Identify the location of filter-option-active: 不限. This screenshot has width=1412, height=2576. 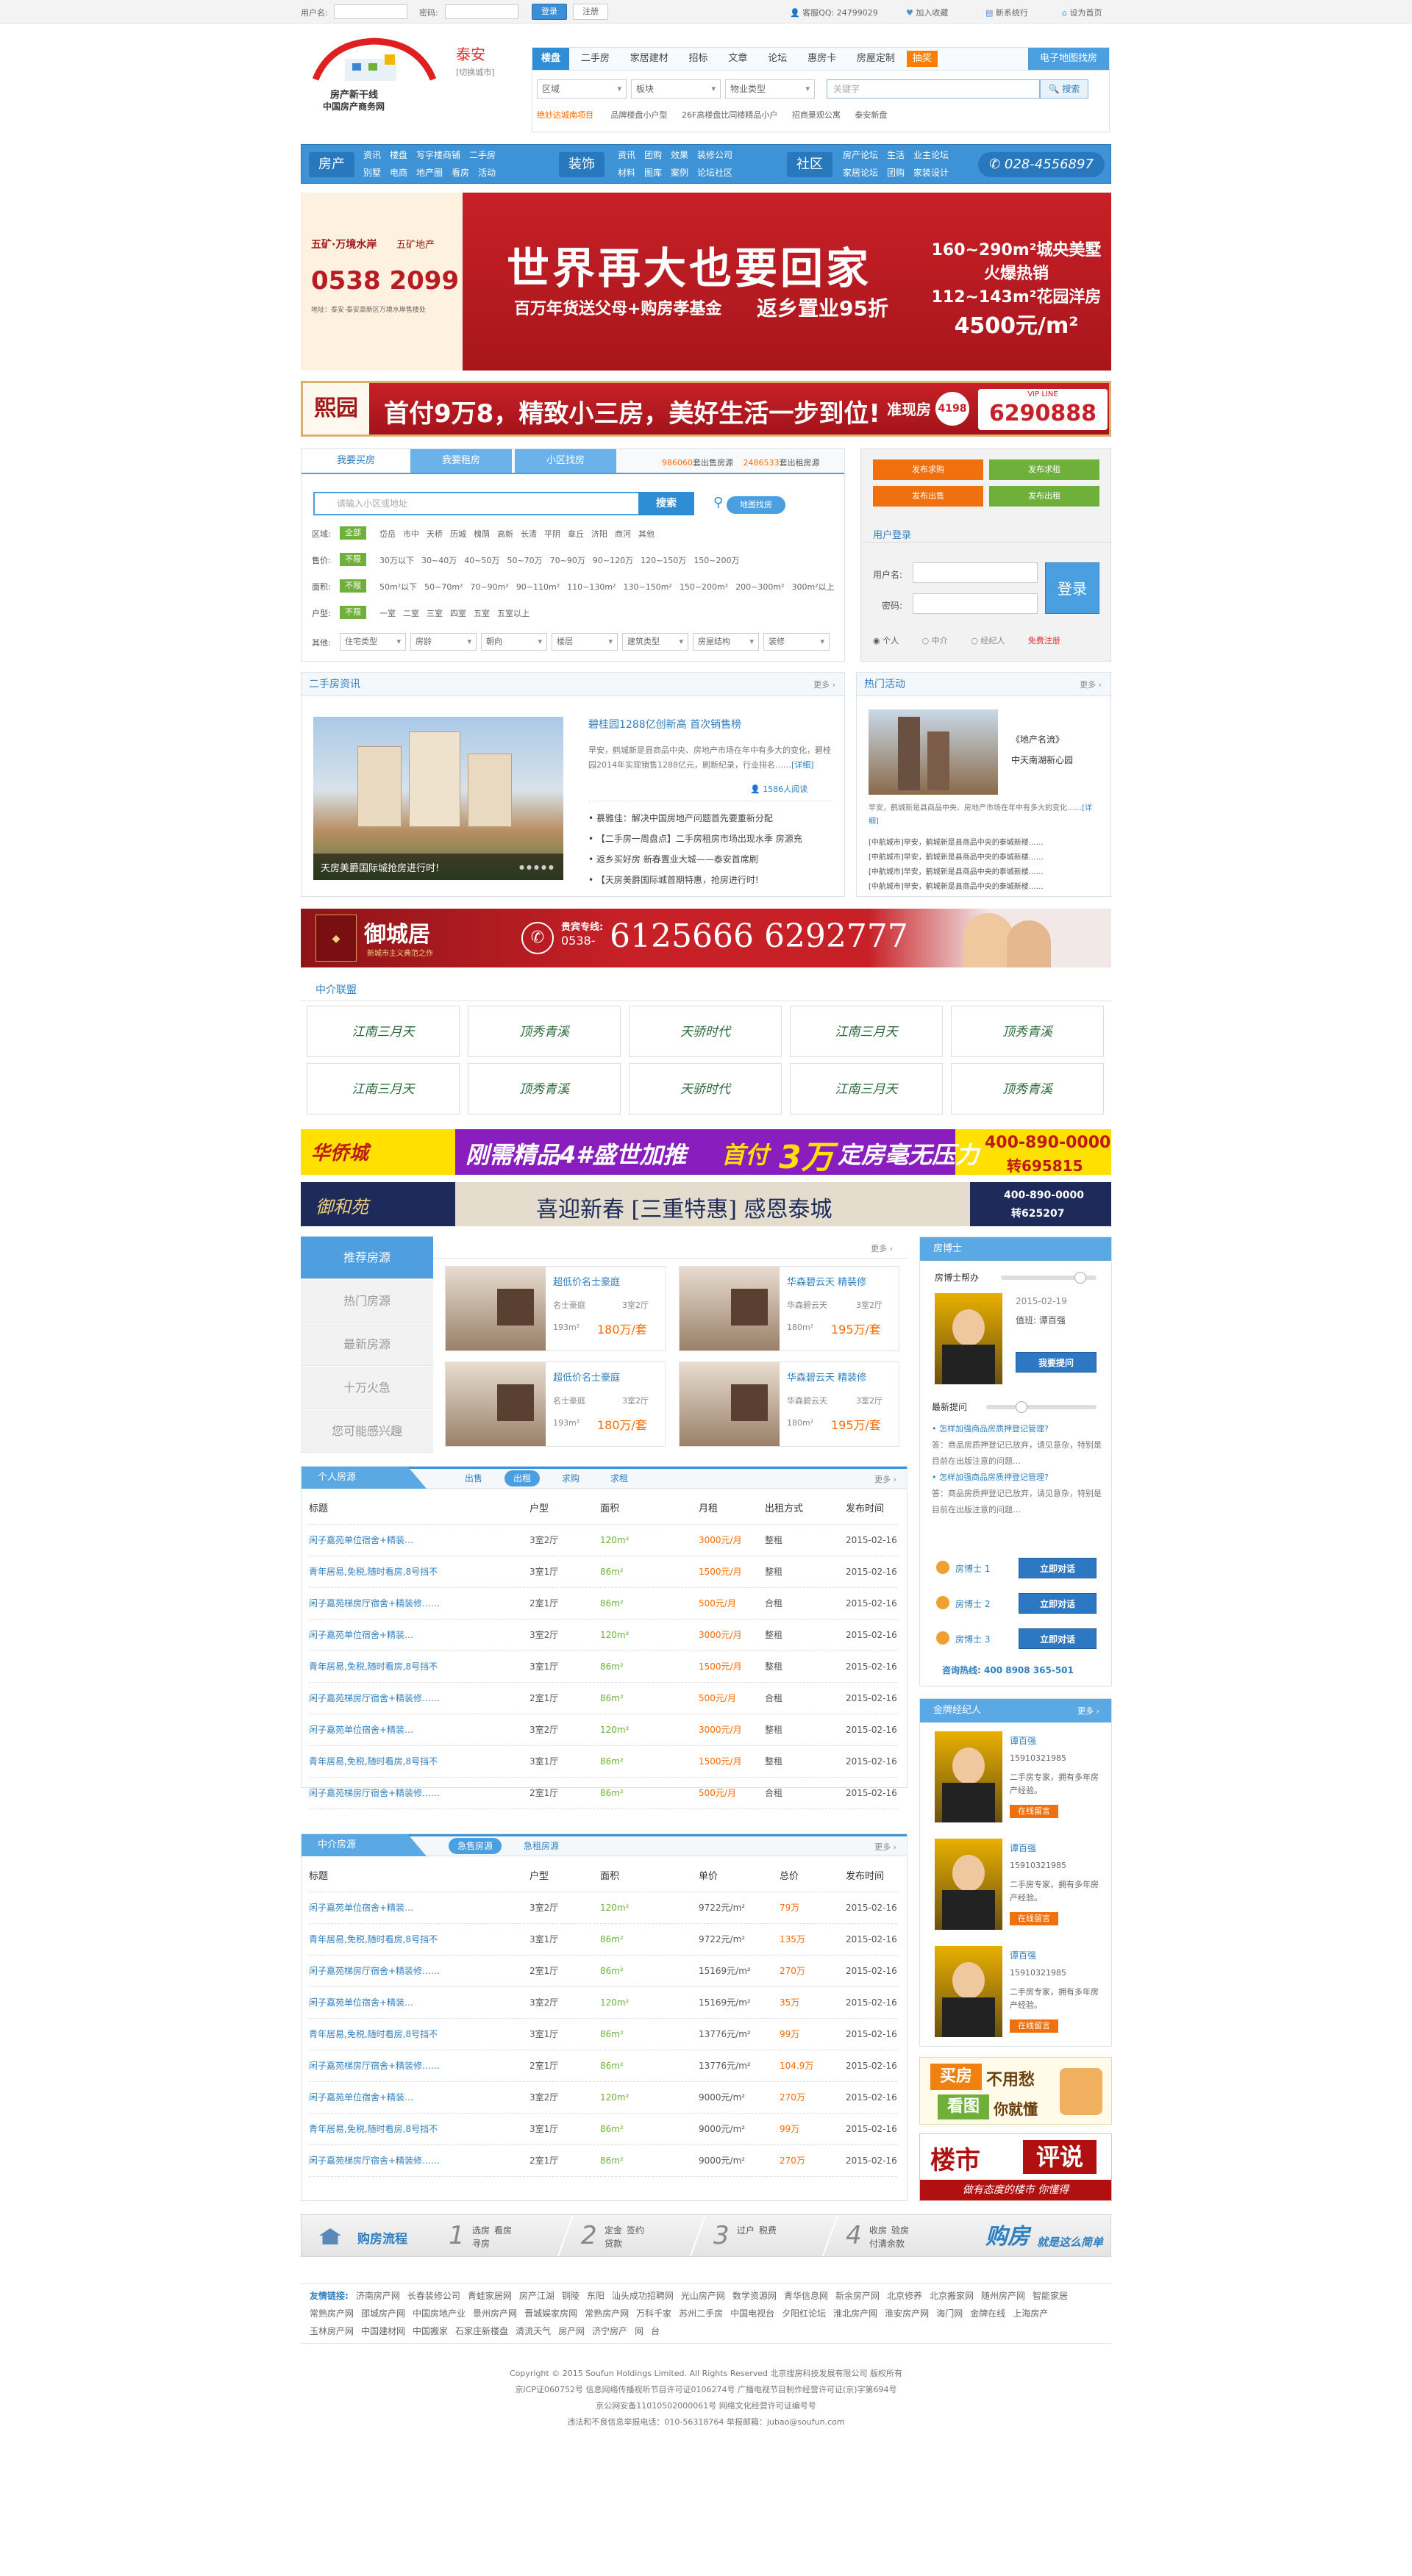
(353, 559).